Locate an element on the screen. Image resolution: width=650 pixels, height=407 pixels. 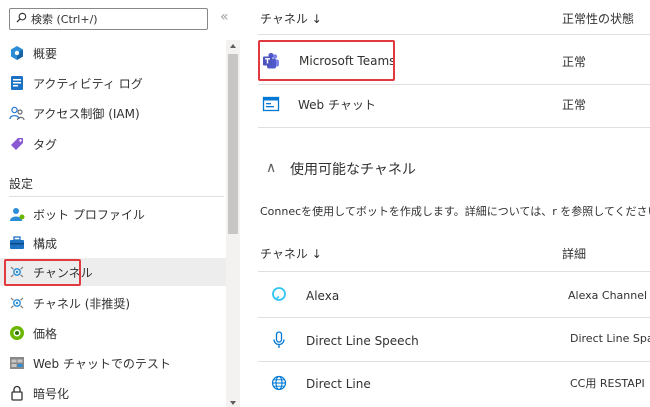
sidebar-item-label: チャネル (非推奨) is located at coordinates (82, 303).